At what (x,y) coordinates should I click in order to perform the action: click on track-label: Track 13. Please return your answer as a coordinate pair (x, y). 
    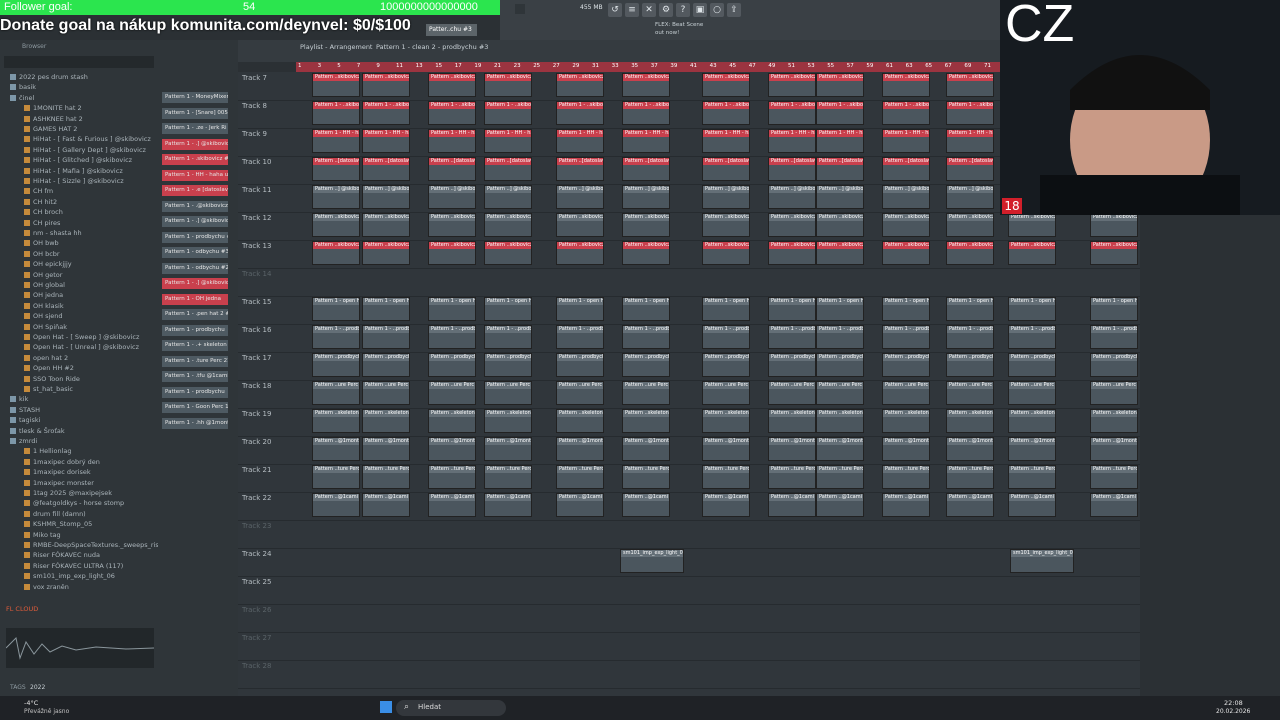
    Looking at the image, I should click on (256, 246).